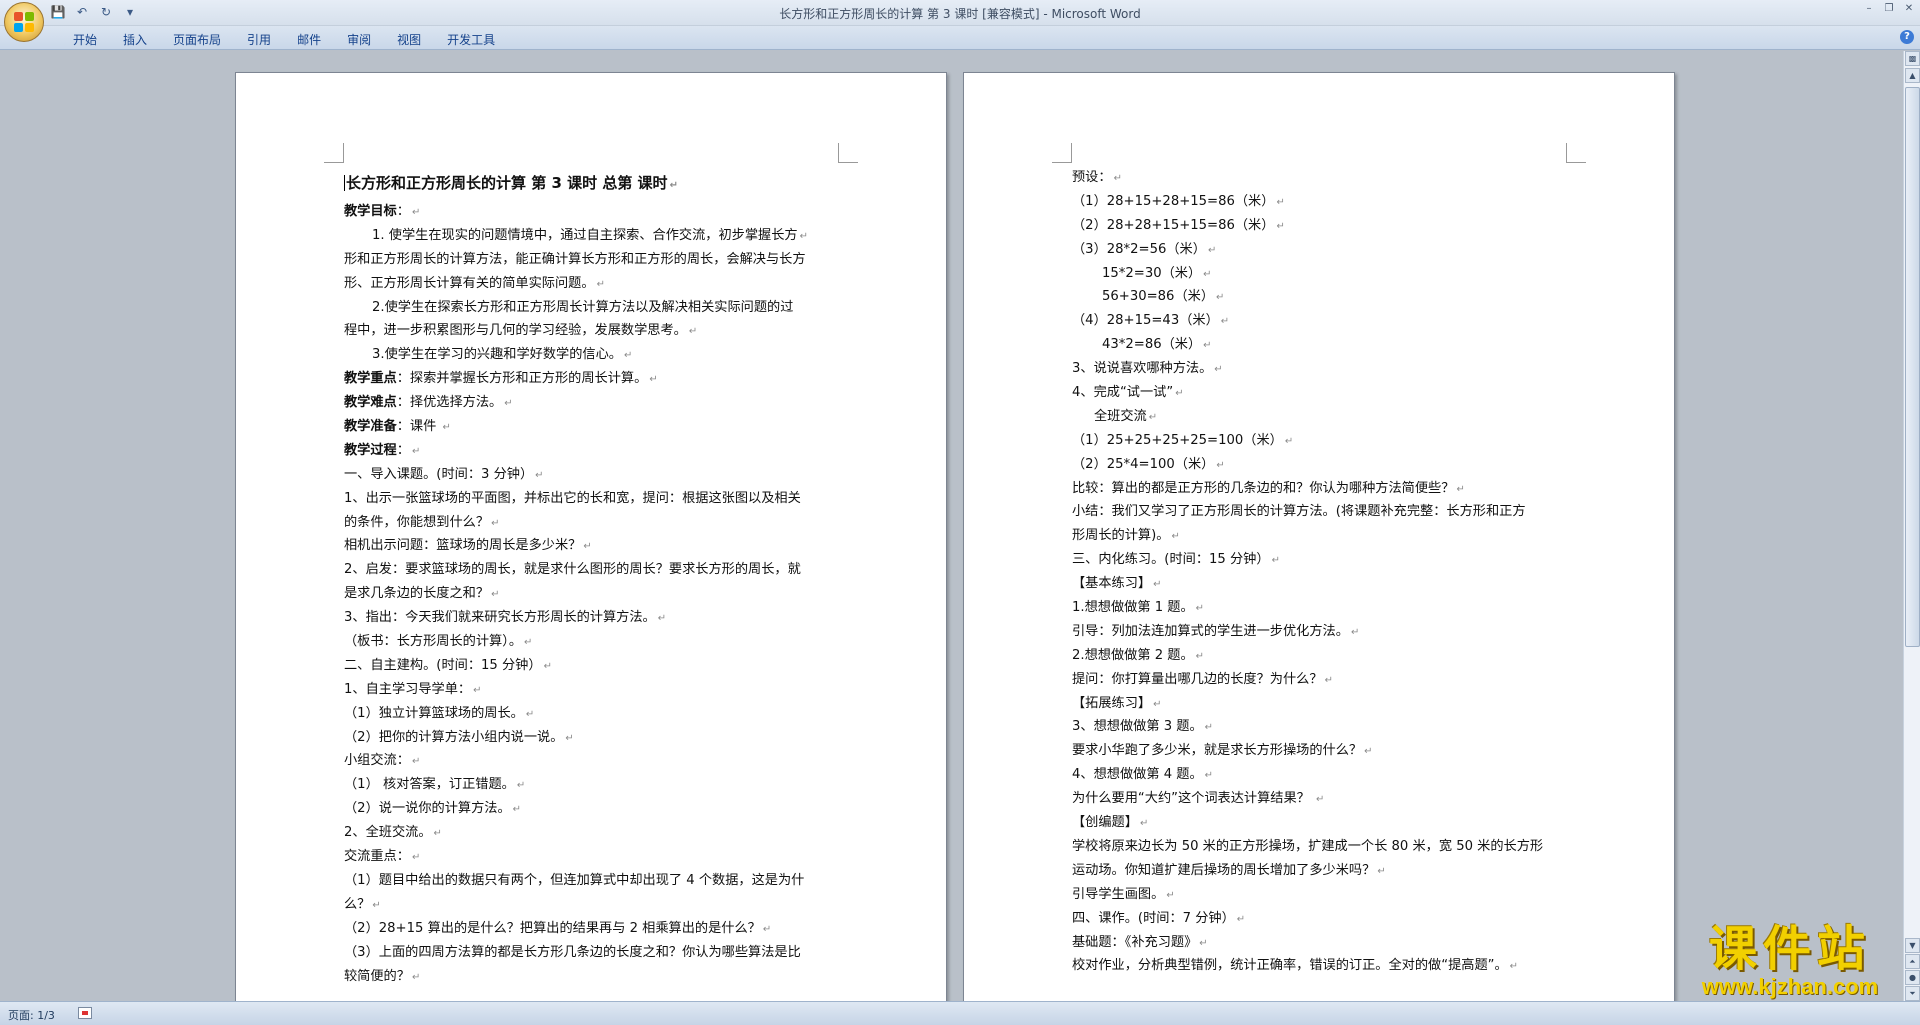 The image size is (1920, 1025). I want to click on line-text: 为什么要用“大约”这个词表达计算结果？, so click(1193, 799).